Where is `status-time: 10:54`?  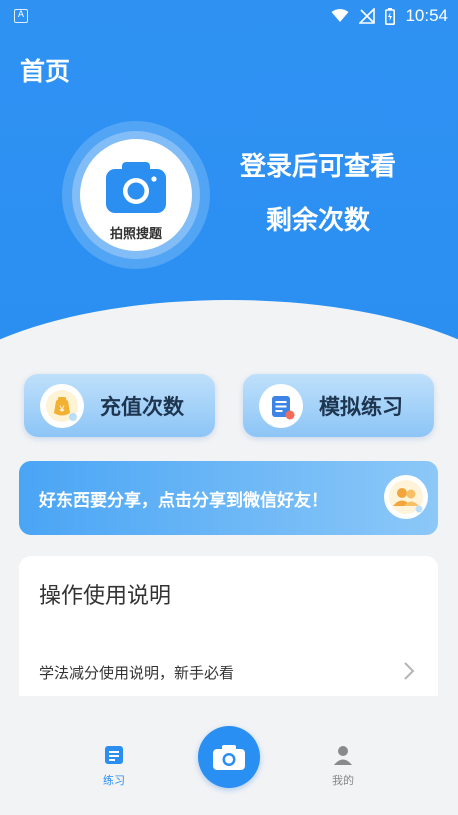 status-time: 10:54 is located at coordinates (426, 15).